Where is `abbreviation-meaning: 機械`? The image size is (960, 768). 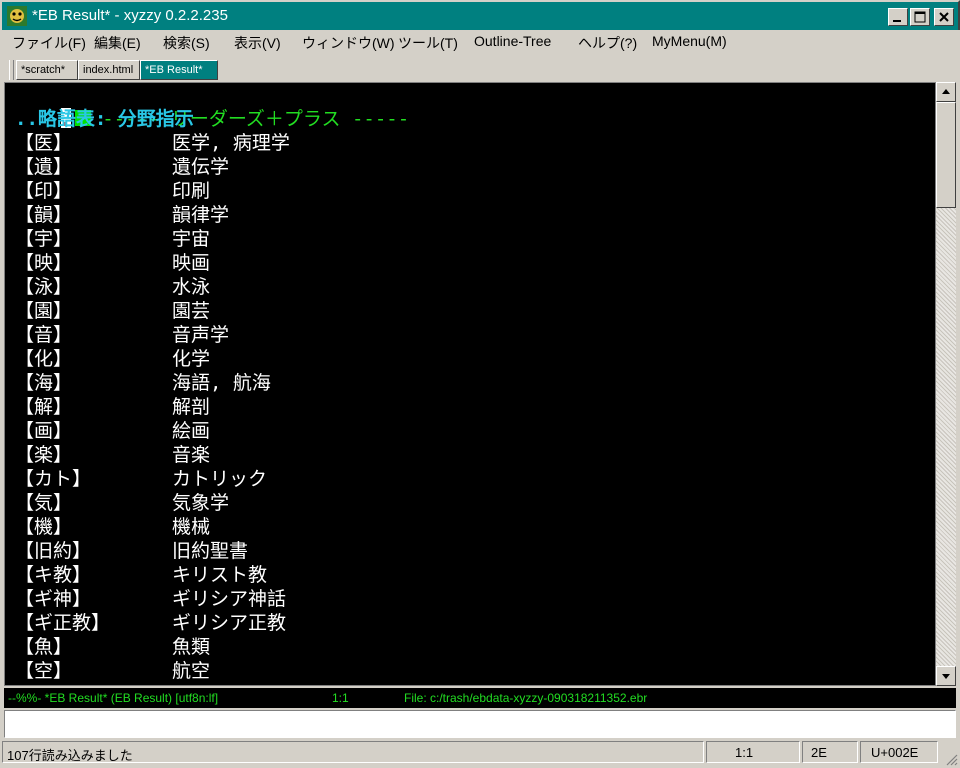 abbreviation-meaning: 機械 is located at coordinates (191, 527).